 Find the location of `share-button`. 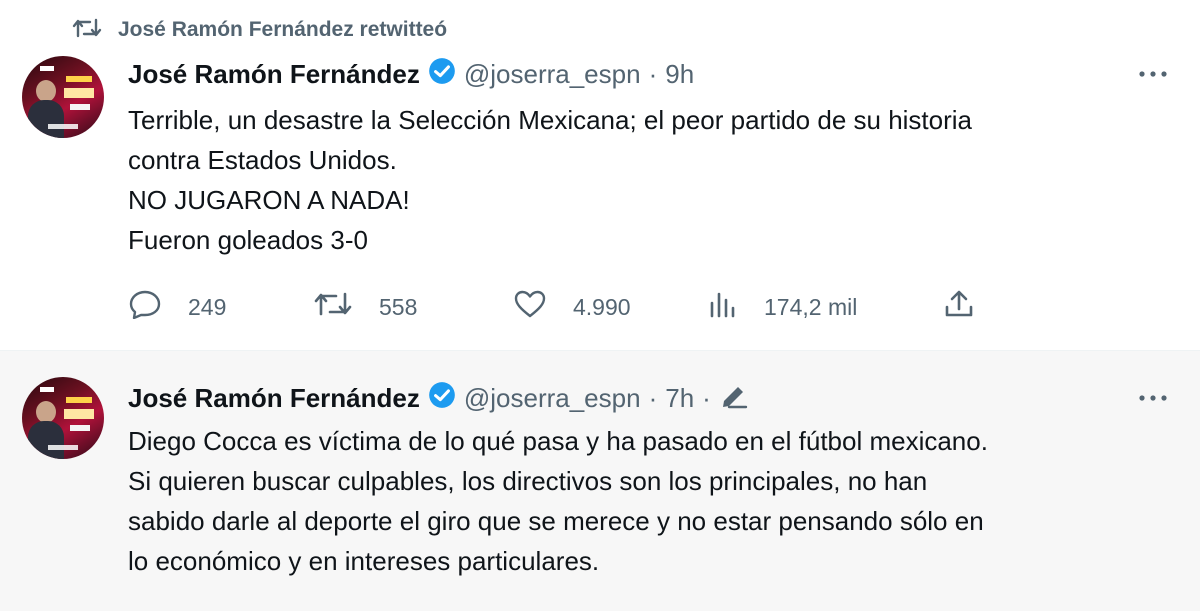

share-button is located at coordinates (959, 307).